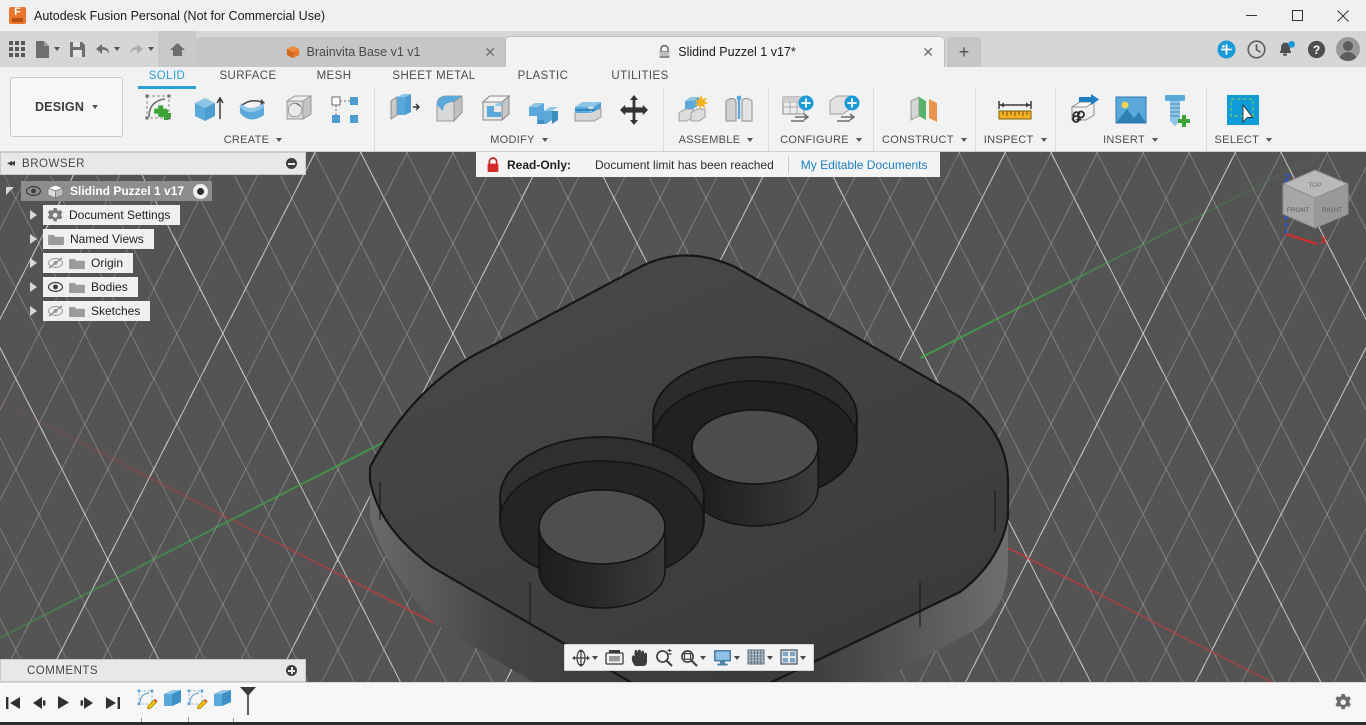  Describe the element at coordinates (248, 76) in the screenshot. I see `ribbon-tab-surface: SURFACE` at that location.